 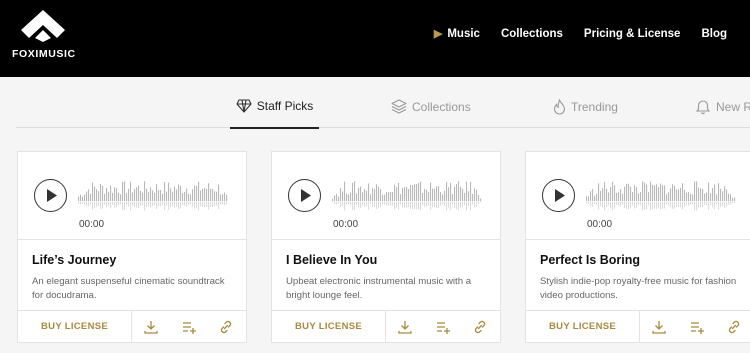 I want to click on tab-trending: Trending, so click(x=585, y=106).